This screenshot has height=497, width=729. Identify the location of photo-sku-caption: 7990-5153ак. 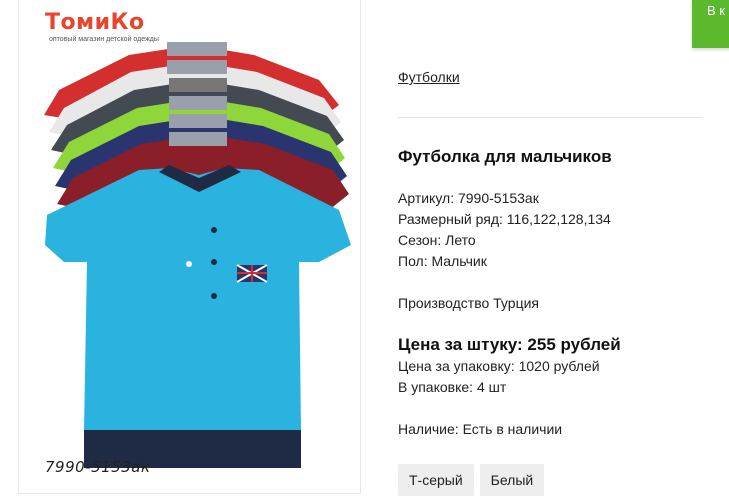
(98, 467).